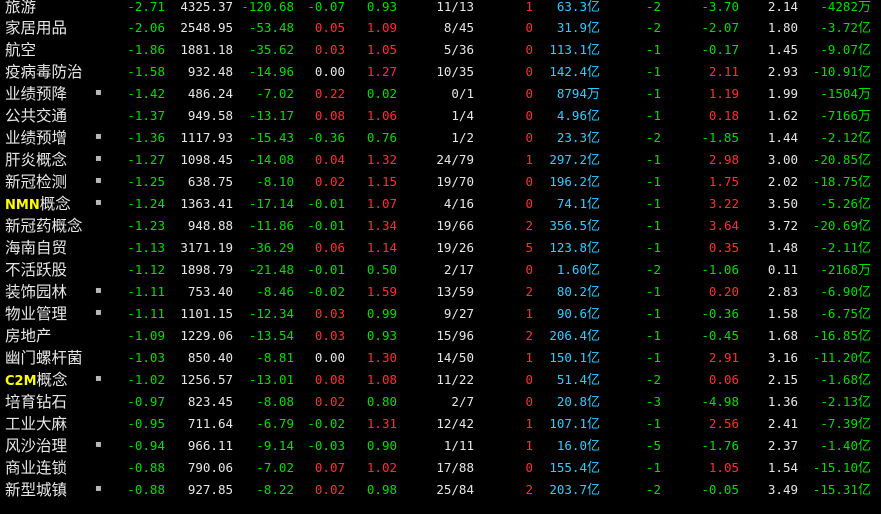 This screenshot has width=881, height=514. Describe the element at coordinates (841, 182) in the screenshot. I see `net-inflow-cell: -18.75亿` at that location.